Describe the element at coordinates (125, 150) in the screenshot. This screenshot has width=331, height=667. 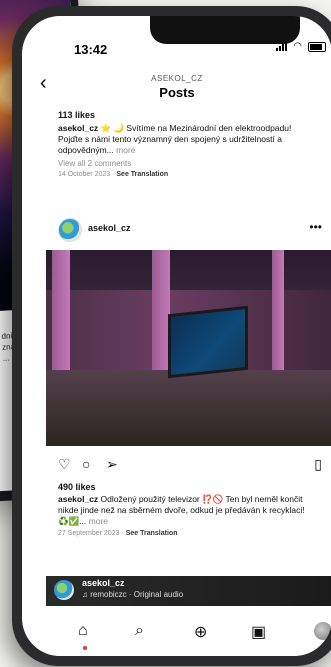
I see `post1-more: more` at that location.